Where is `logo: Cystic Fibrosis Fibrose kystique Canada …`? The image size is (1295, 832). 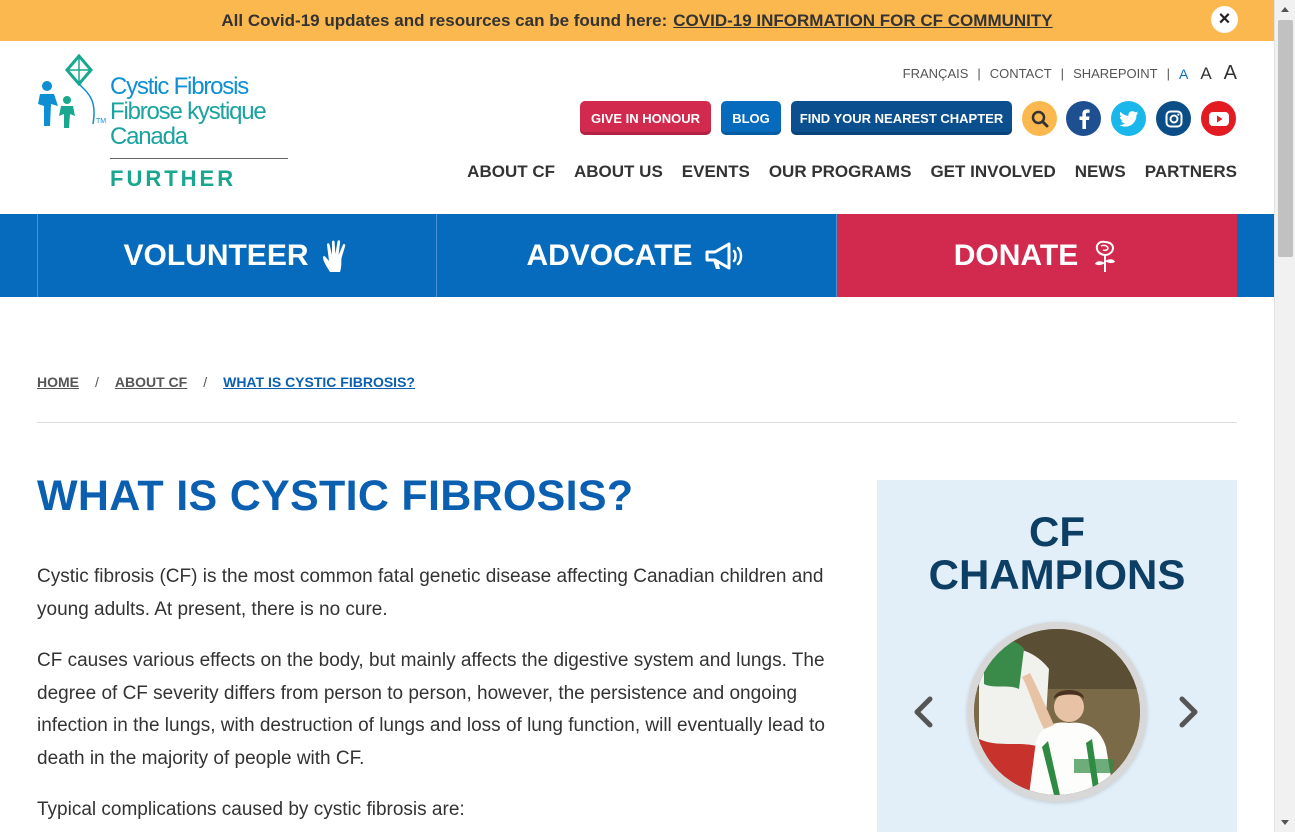
logo: Cystic Fibrosis Fibrose kystique Canada … is located at coordinates (163, 124).